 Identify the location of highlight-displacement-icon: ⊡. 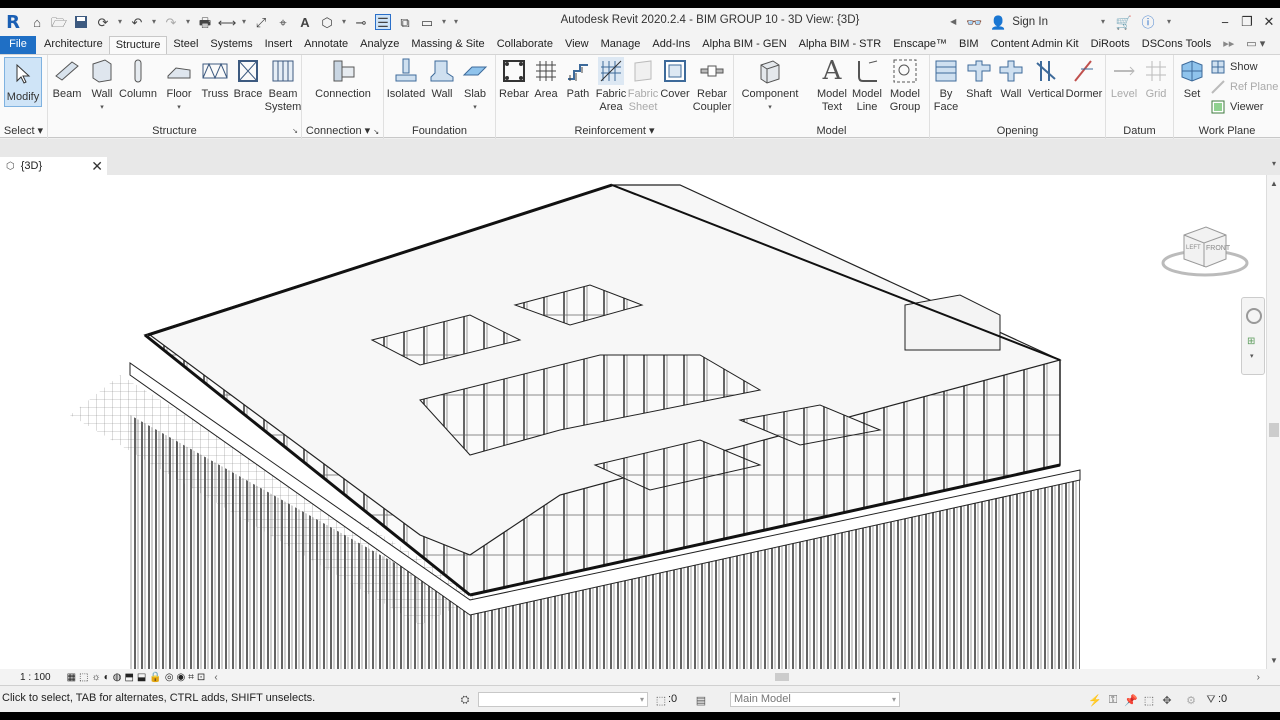
(201, 677).